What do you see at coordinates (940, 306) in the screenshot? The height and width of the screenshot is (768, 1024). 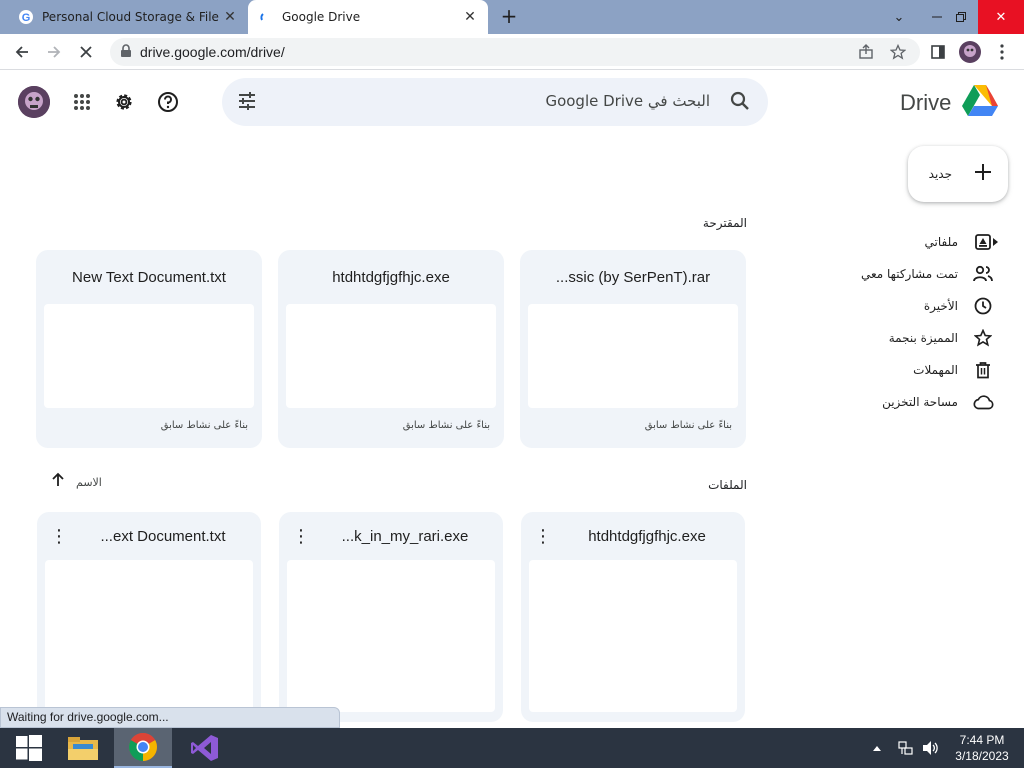 I see `nav-label: الأخيرة` at bounding box center [940, 306].